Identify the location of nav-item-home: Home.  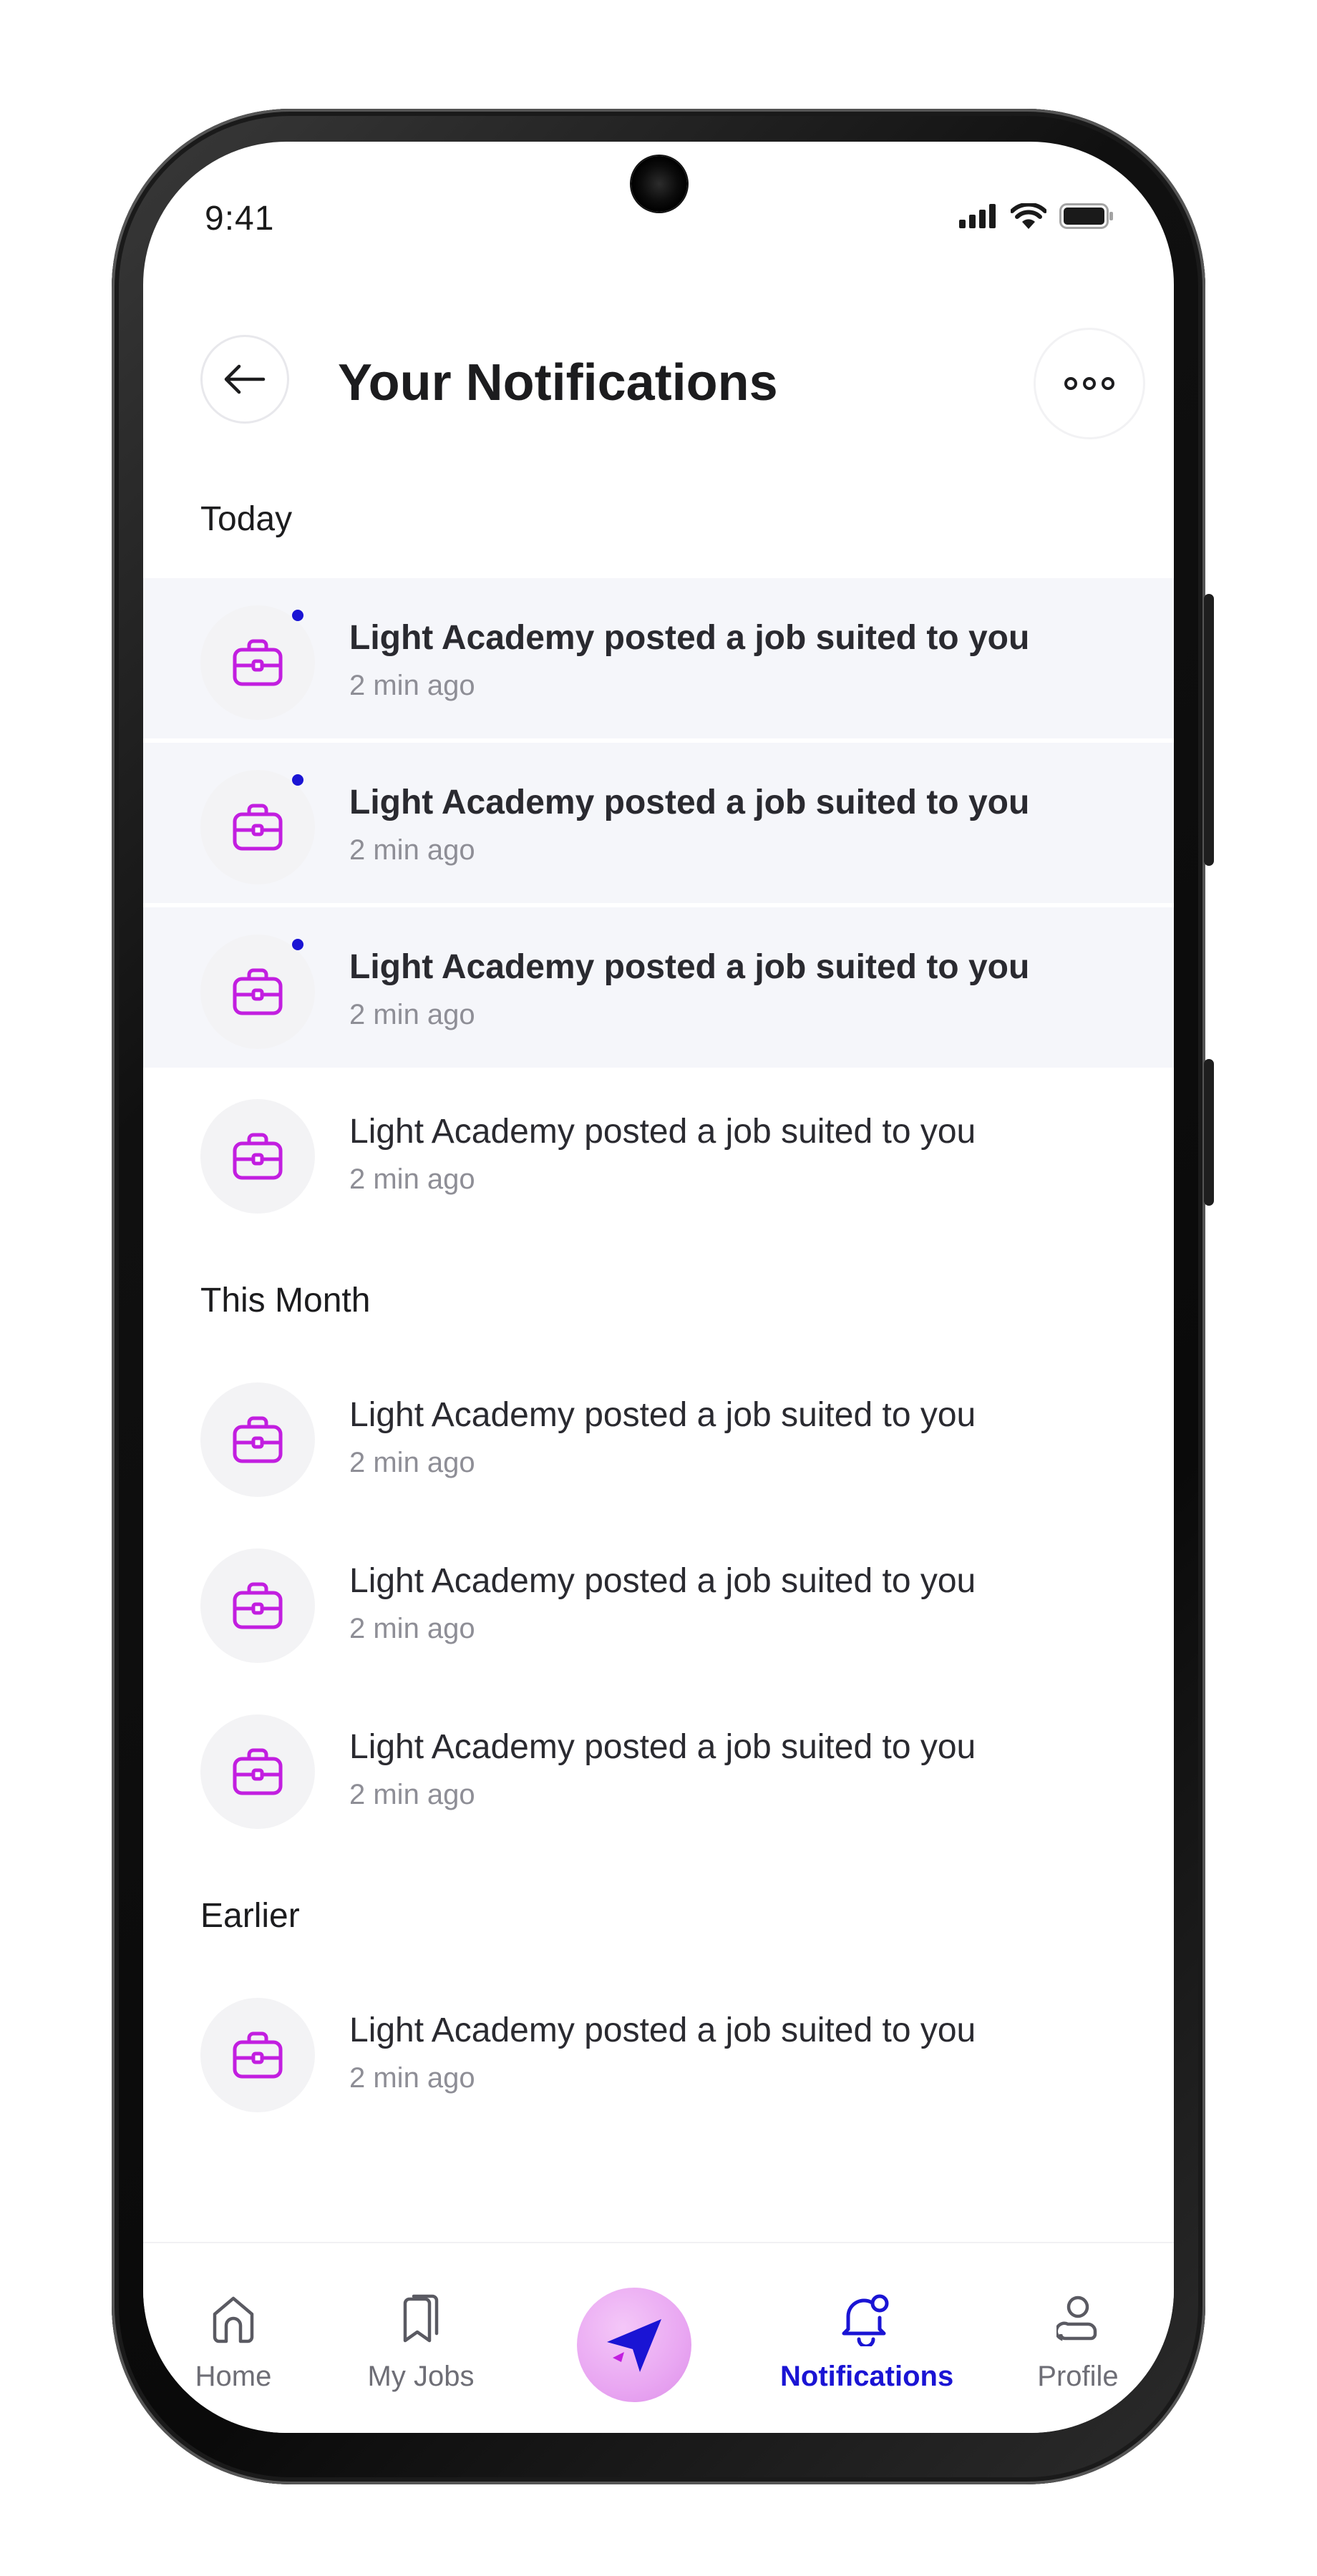
(233, 2318).